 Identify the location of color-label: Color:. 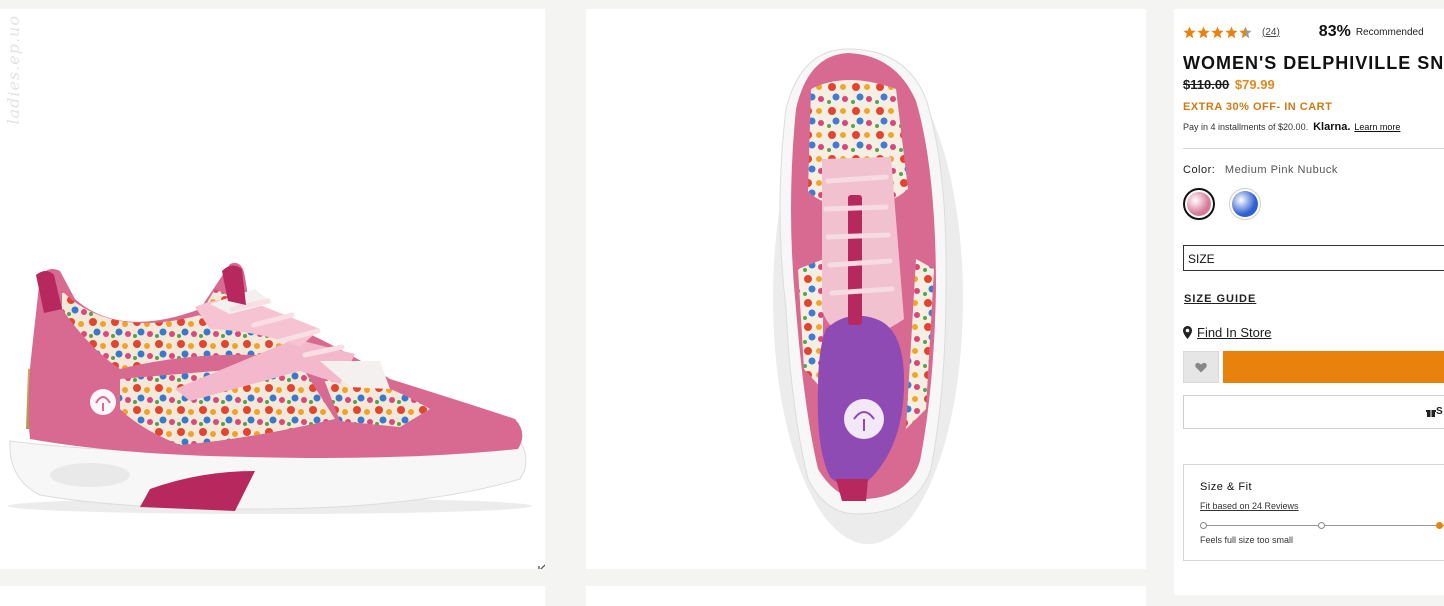
(1199, 170).